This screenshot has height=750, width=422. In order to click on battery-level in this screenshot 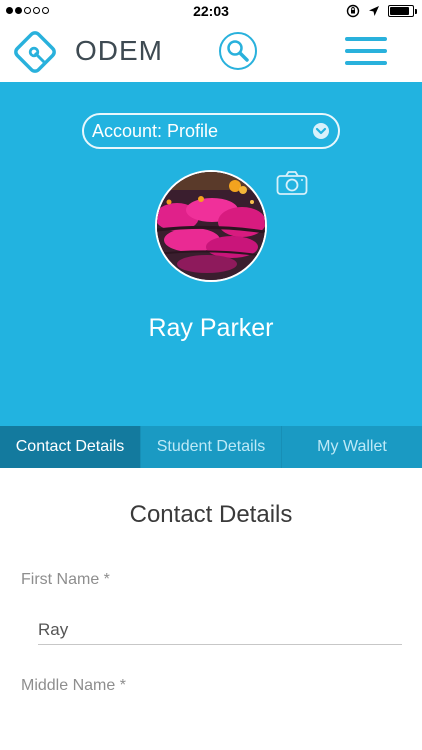, I will do `click(399, 11)`.